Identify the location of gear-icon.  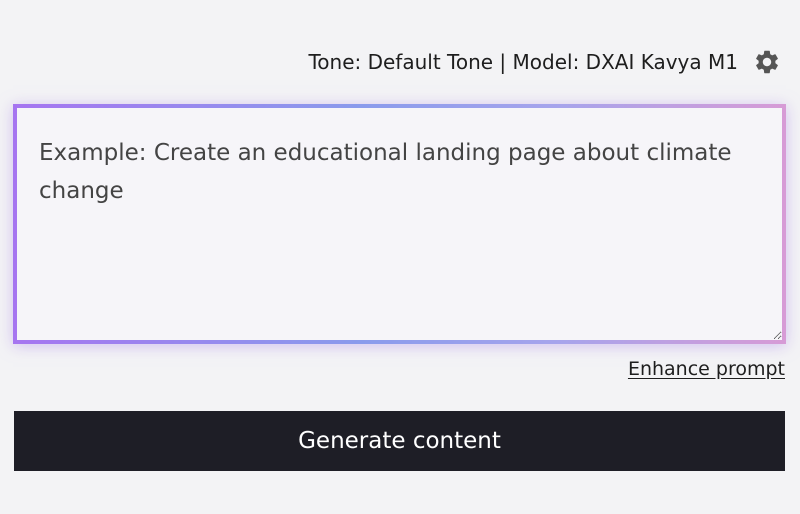
(767, 62).